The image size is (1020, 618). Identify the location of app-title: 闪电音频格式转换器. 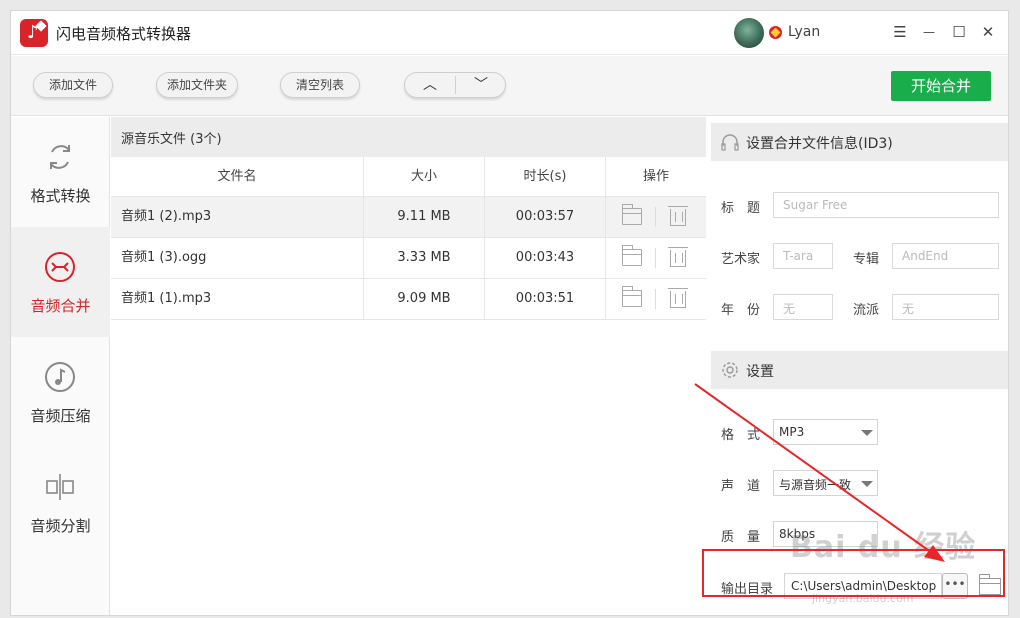
(124, 34).